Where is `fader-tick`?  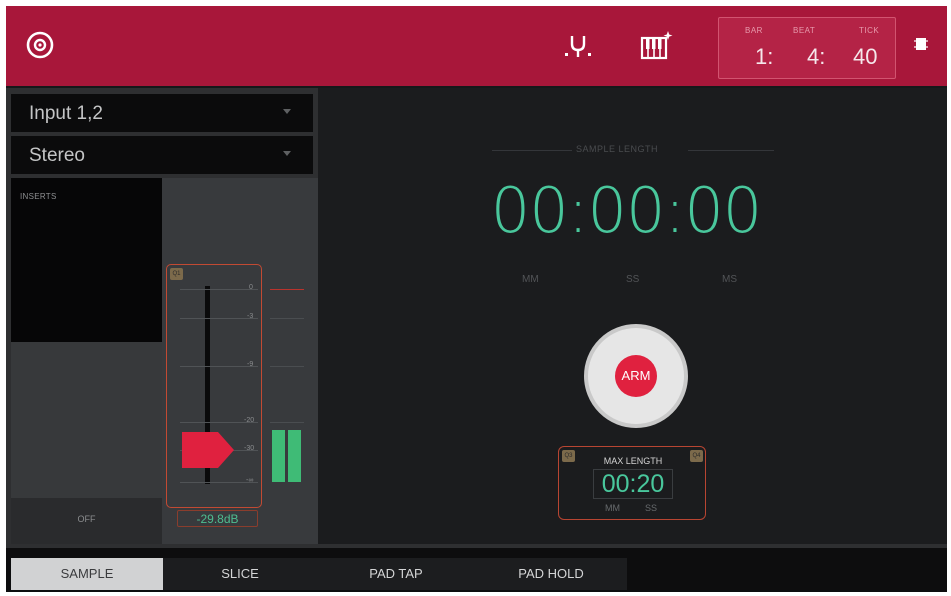 fader-tick is located at coordinates (219, 289).